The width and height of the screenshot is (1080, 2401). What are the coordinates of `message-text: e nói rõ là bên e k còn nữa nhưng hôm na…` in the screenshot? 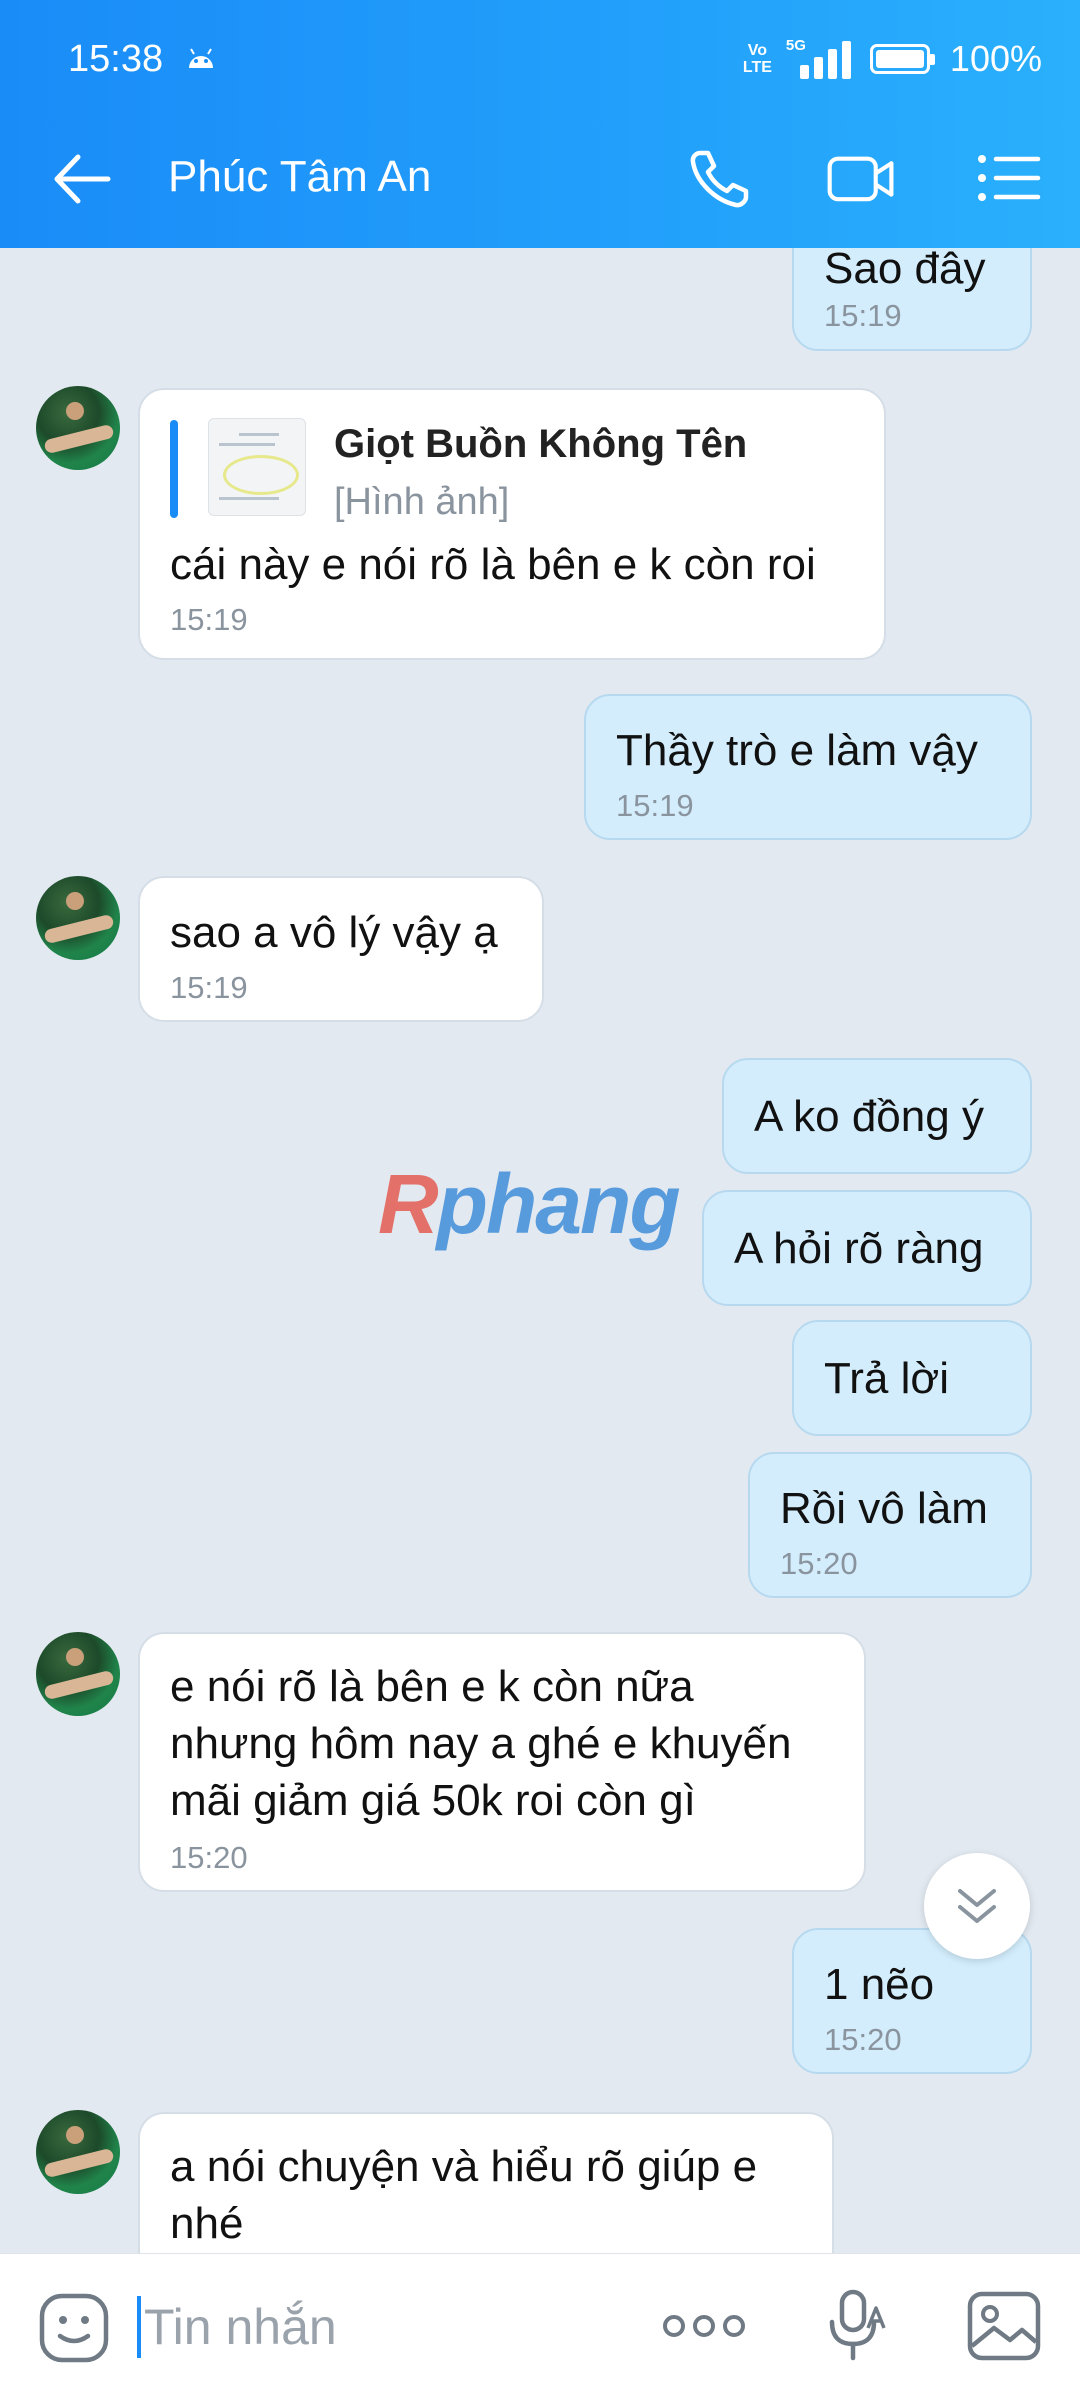 It's located at (481, 1743).